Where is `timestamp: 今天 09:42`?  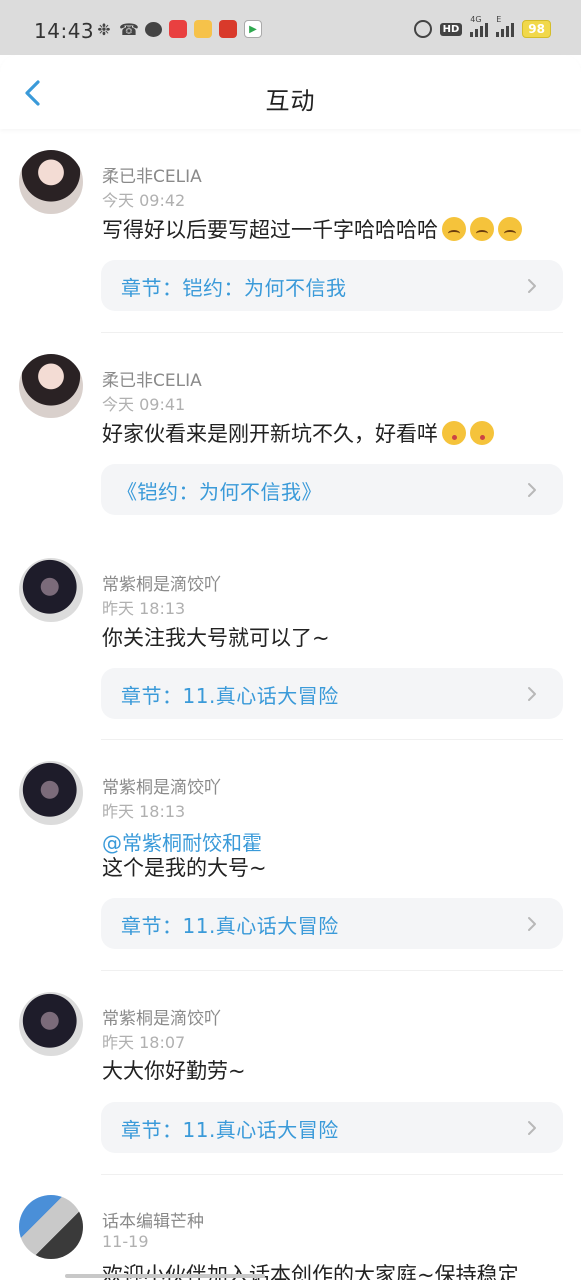 timestamp: 今天 09:42 is located at coordinates (144, 200).